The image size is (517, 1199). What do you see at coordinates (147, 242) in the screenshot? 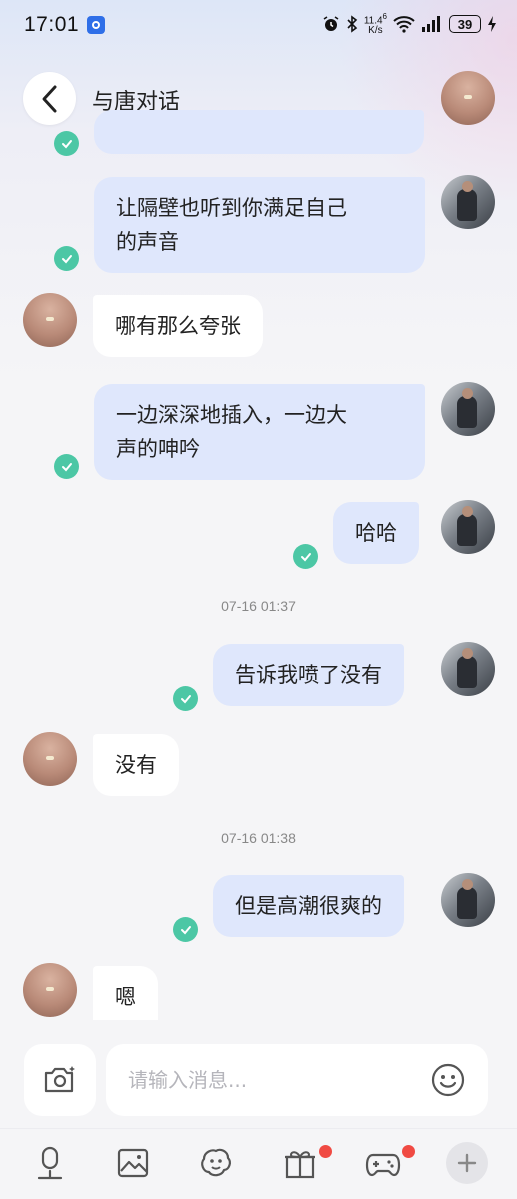
I see `message-text-line: 的声音` at bounding box center [147, 242].